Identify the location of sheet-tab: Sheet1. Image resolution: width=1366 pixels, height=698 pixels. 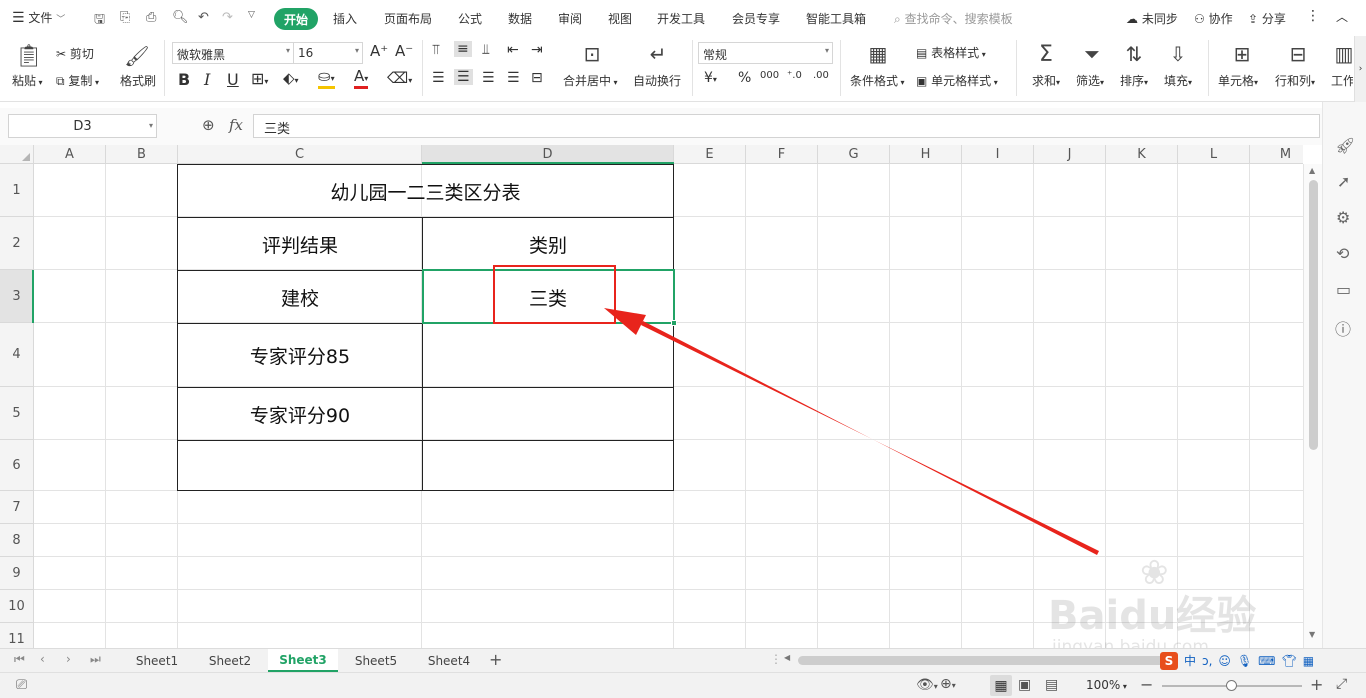
(157, 660).